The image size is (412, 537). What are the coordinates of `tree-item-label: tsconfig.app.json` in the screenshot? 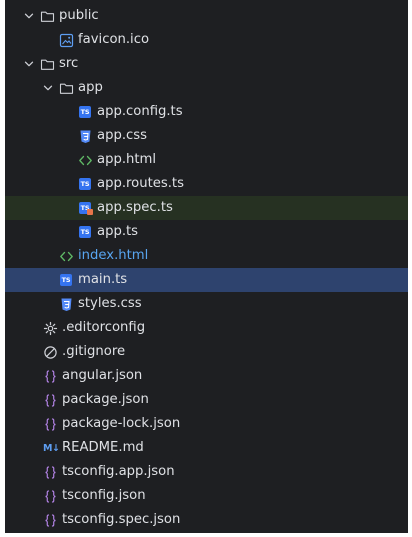 It's located at (118, 471).